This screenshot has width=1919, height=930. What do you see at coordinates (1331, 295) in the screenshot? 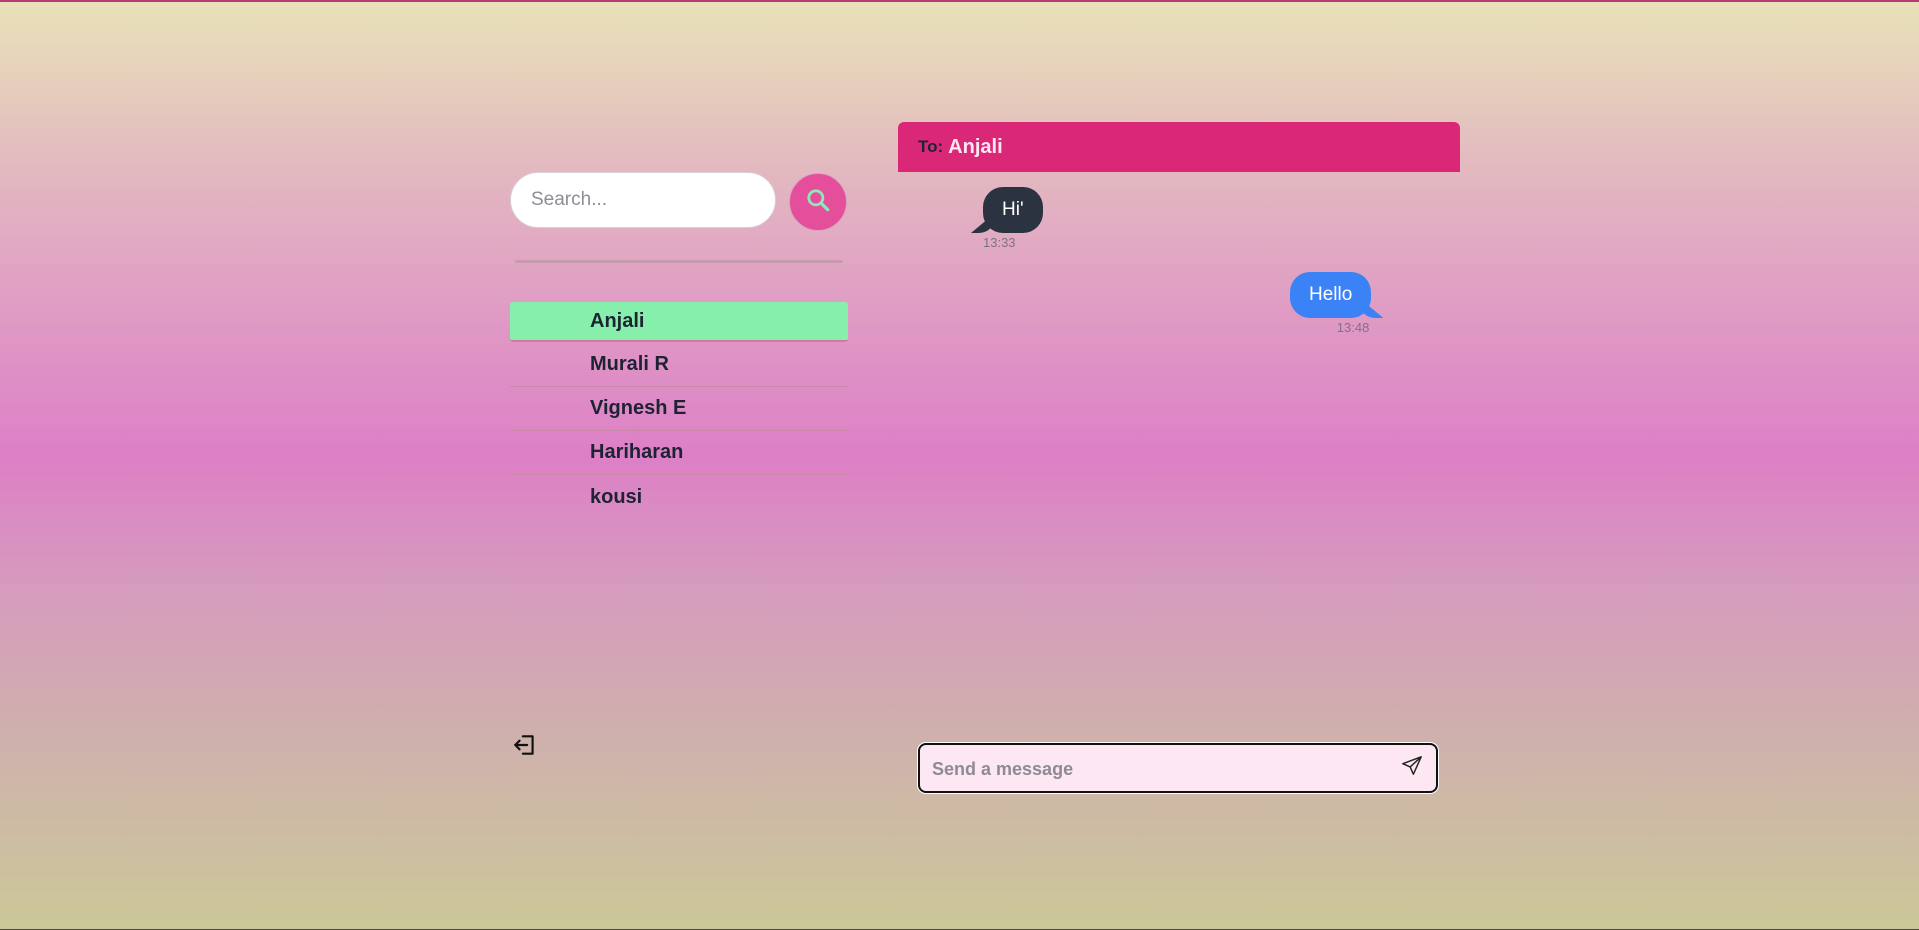
I see `message-bubble: Hello` at bounding box center [1331, 295].